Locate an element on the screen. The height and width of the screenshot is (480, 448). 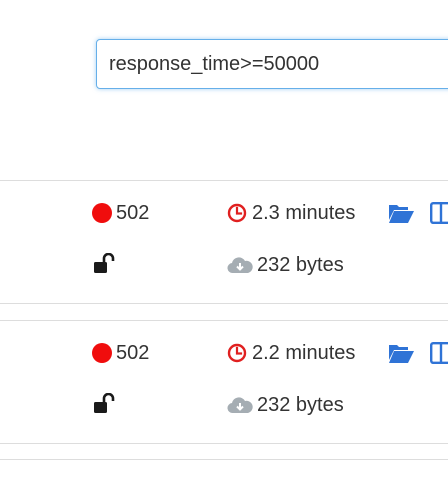
duration-cell: 2.3 minutes is located at coordinates (291, 213).